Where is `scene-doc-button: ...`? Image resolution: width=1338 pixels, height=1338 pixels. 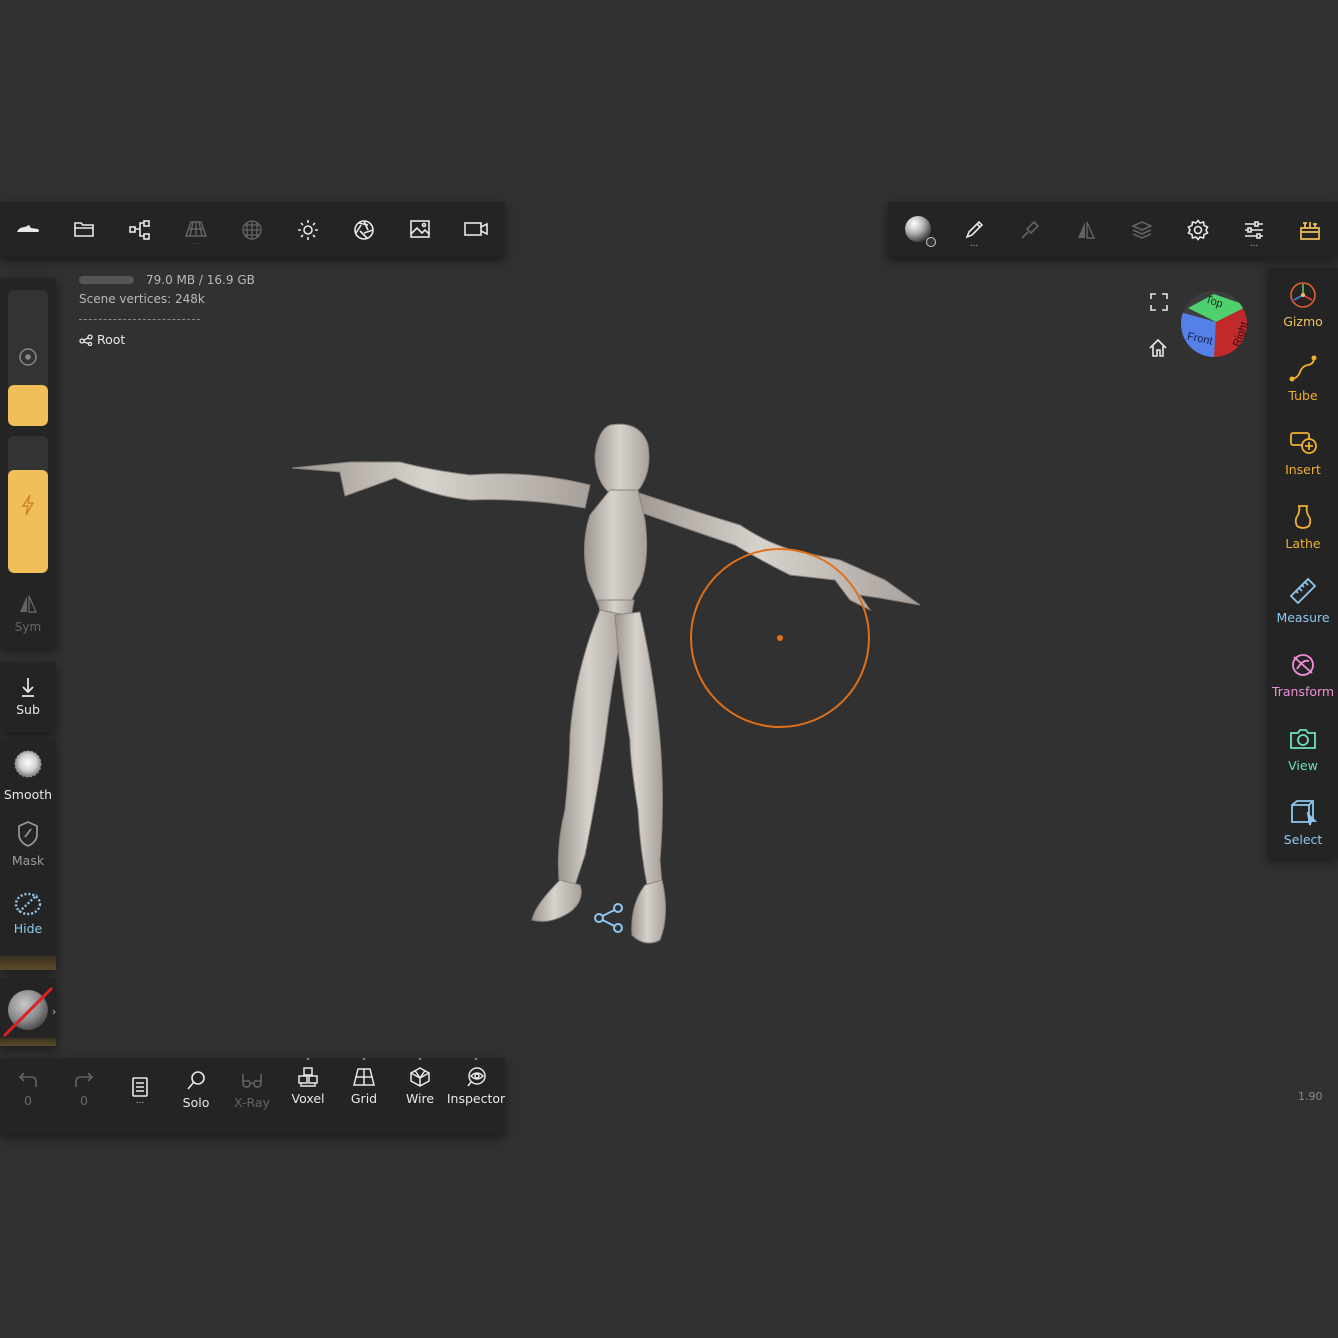
scene-doc-button: ... is located at coordinates (140, 1091).